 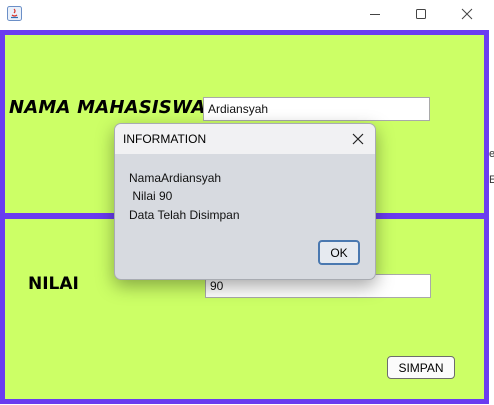 I want to click on java-icon, so click(x=14, y=13).